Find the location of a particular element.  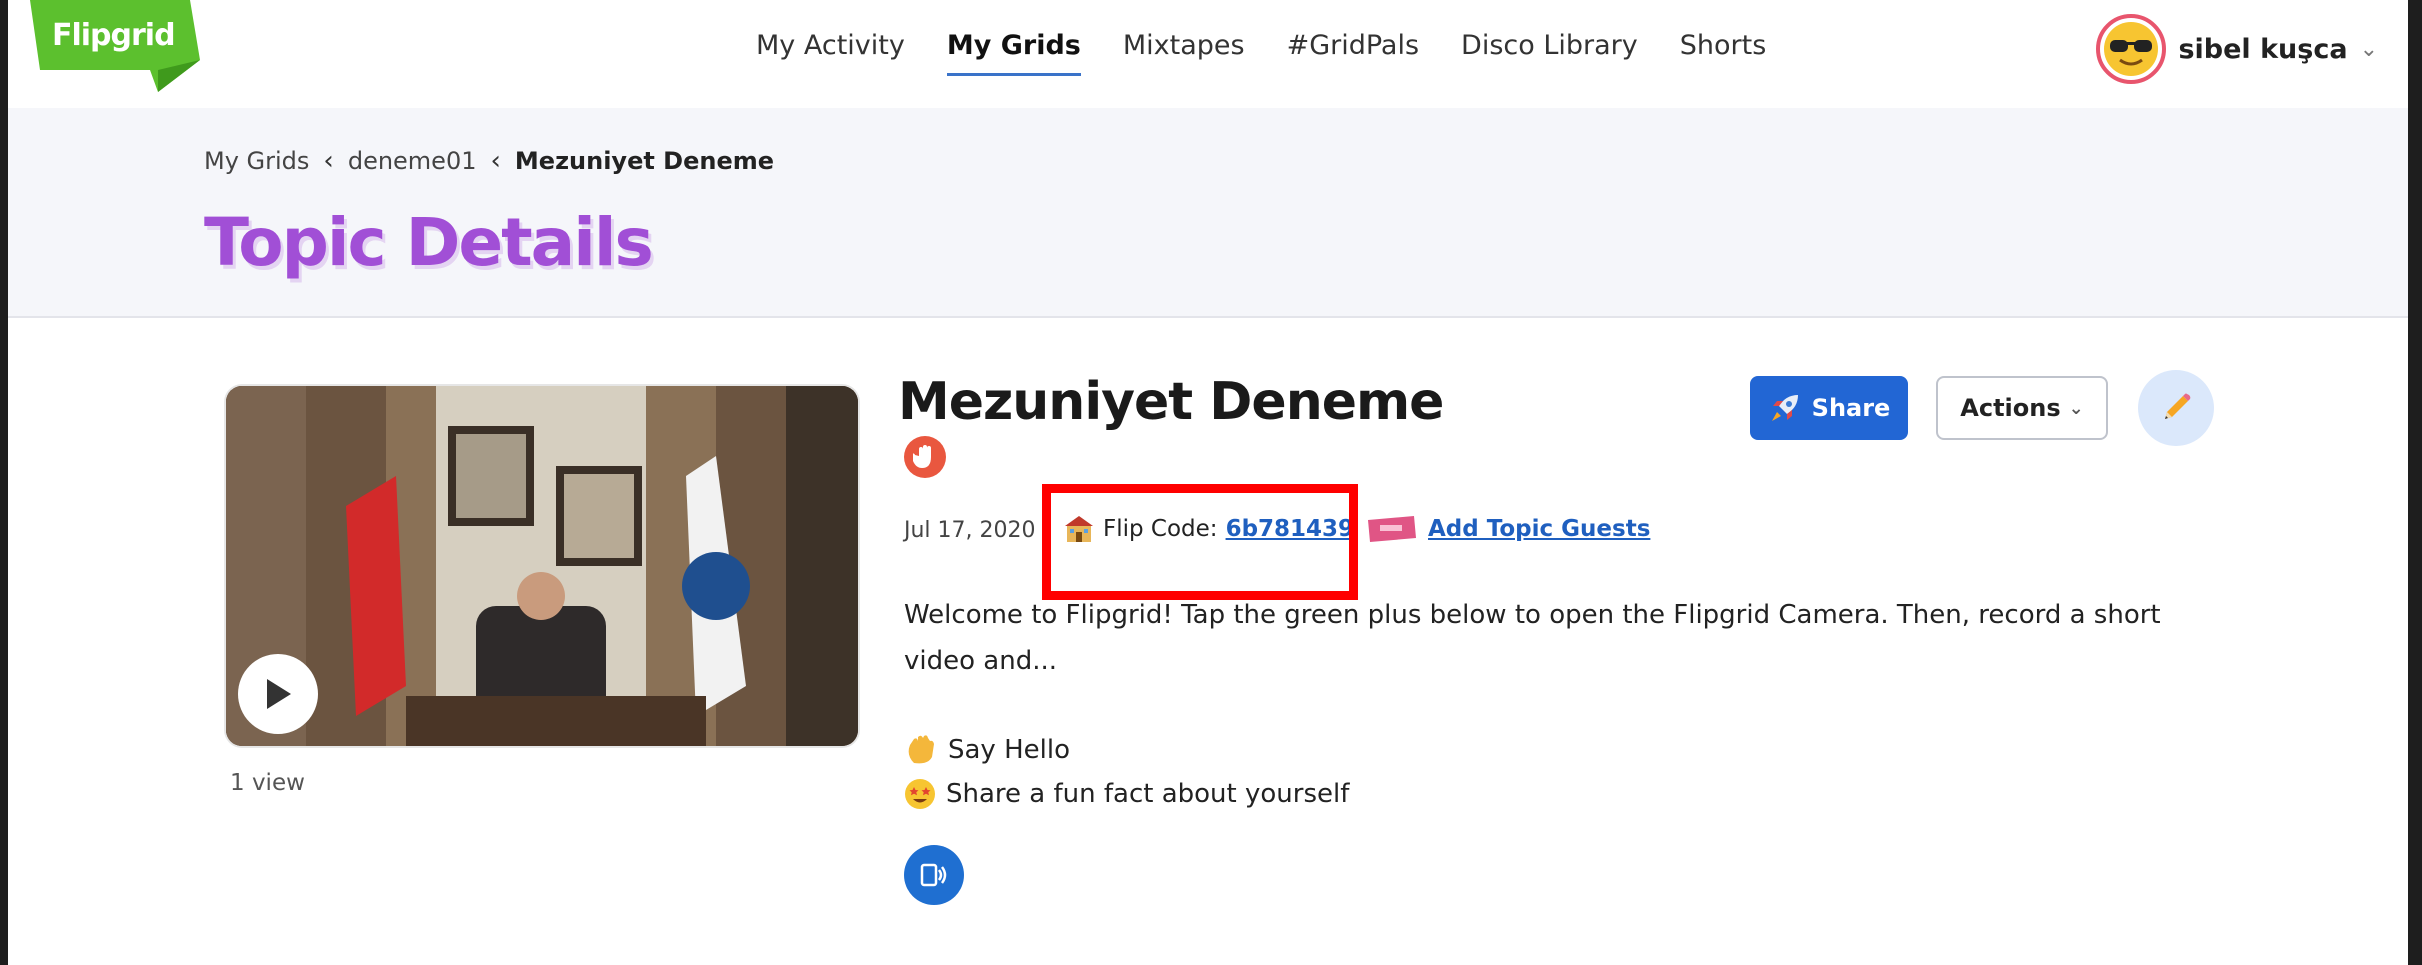

prompt-fun-fact: Share a fun fact about yourself is located at coordinates (1126, 794).